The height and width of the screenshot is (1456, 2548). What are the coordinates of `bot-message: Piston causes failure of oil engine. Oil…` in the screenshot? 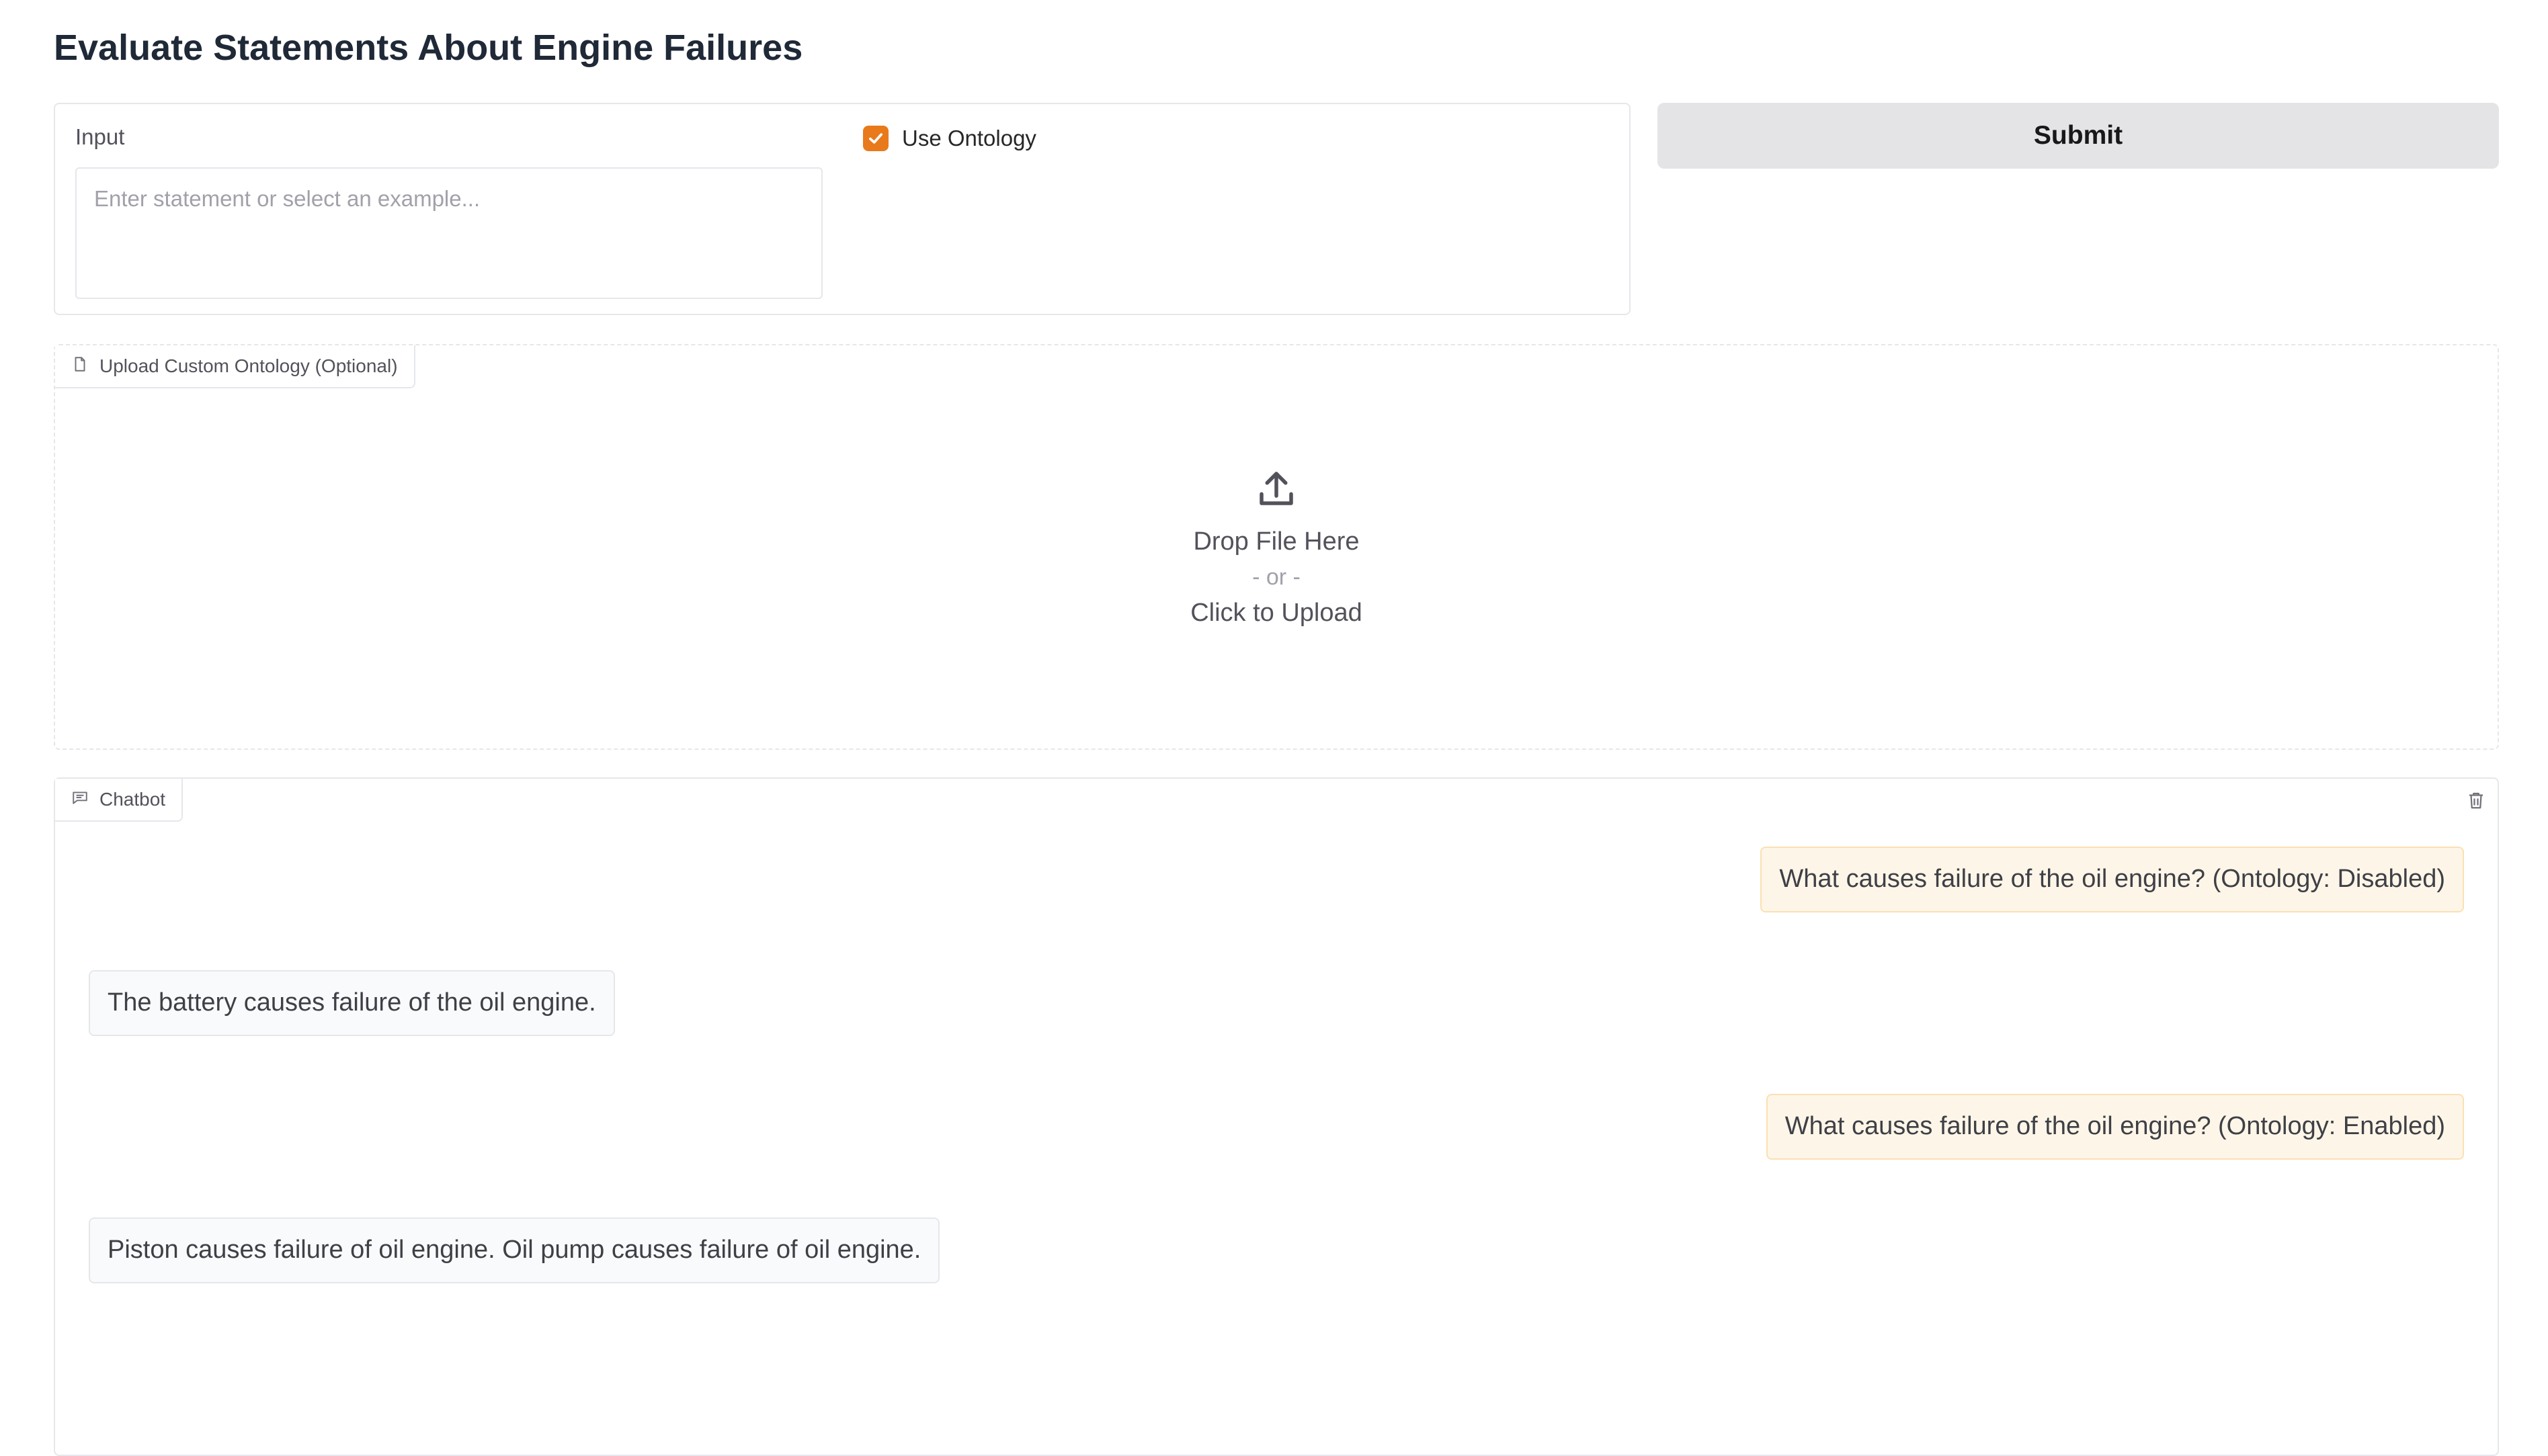 It's located at (514, 1250).